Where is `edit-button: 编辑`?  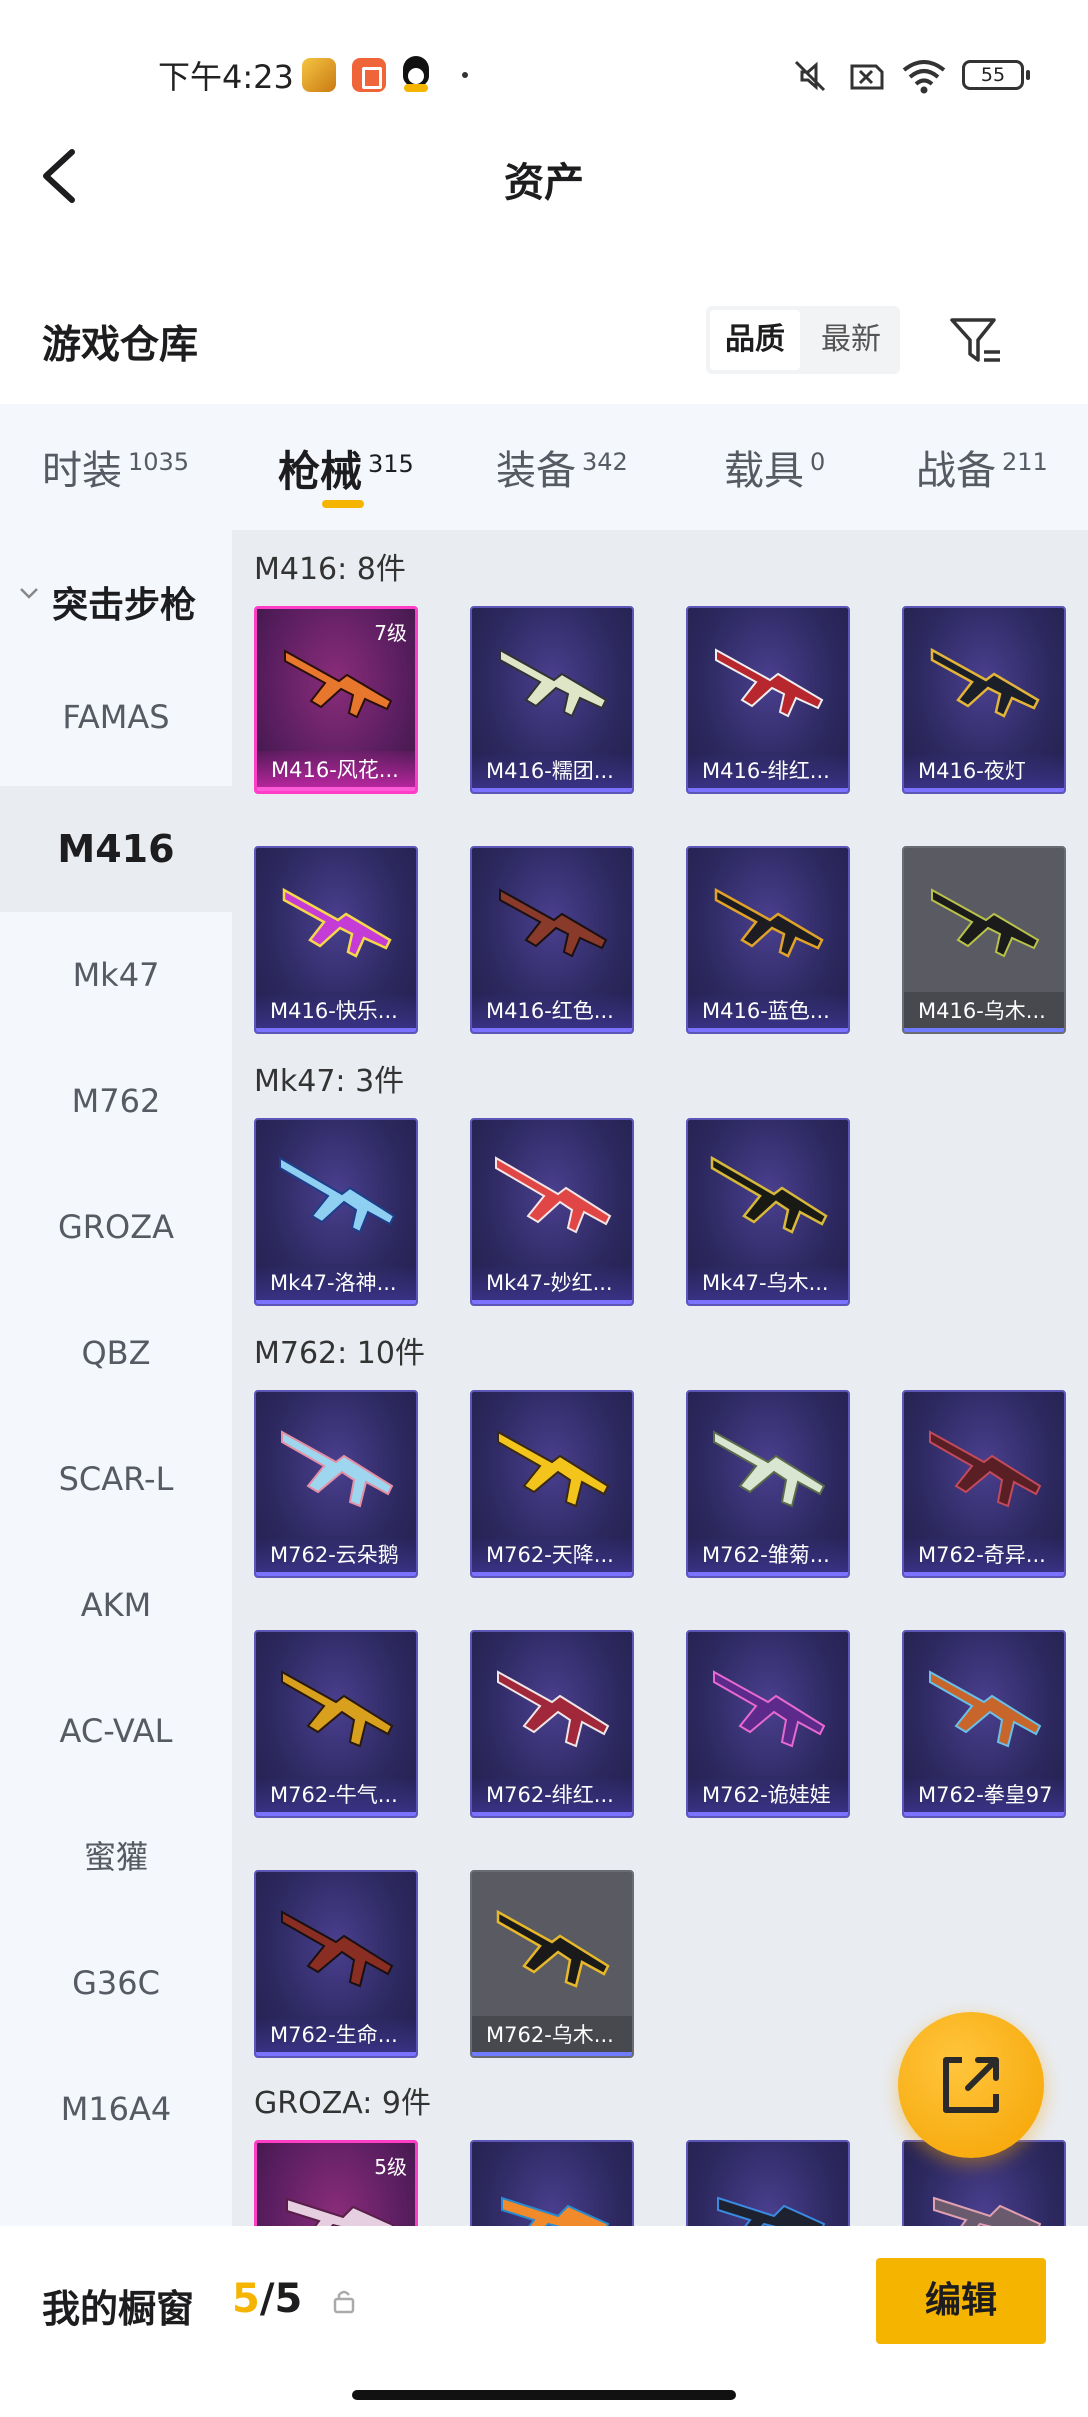 edit-button: 编辑 is located at coordinates (961, 2301).